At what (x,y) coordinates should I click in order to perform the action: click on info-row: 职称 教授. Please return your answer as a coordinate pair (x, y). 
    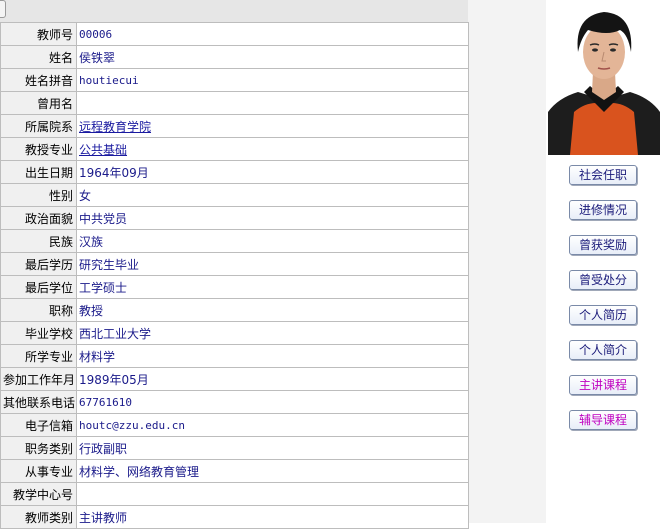
    Looking at the image, I should click on (234, 310).